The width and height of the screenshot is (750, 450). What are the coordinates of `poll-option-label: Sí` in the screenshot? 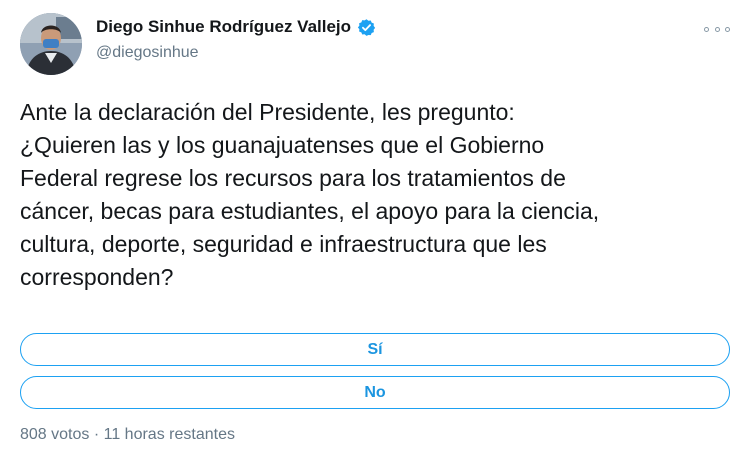 It's located at (375, 349).